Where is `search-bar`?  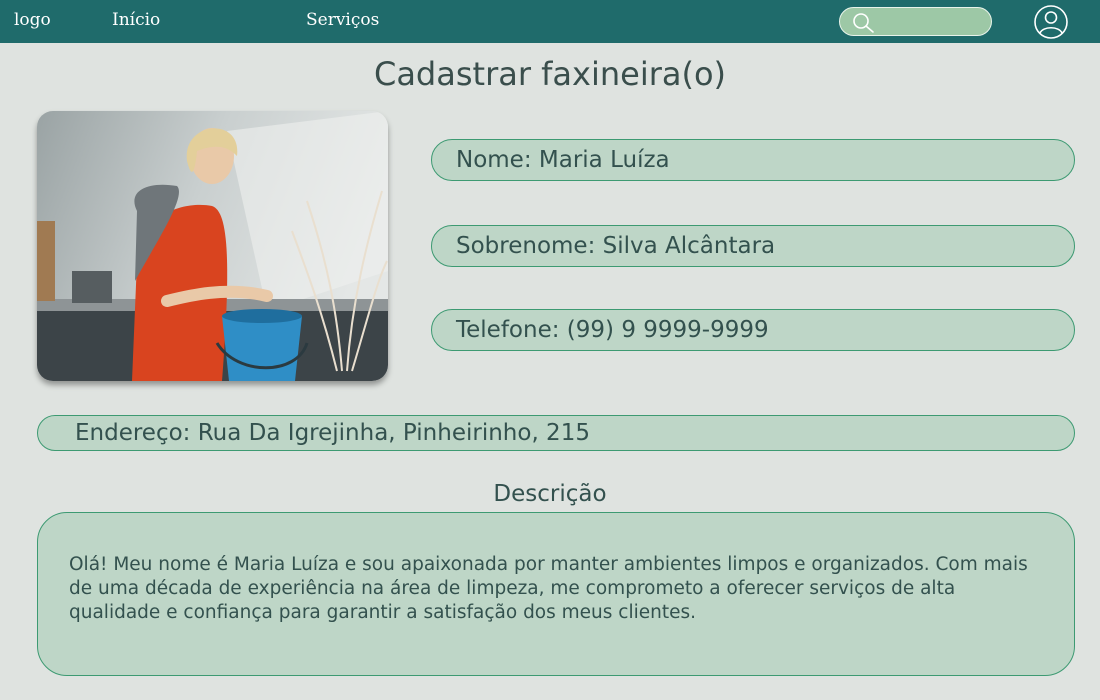
search-bar is located at coordinates (915, 21).